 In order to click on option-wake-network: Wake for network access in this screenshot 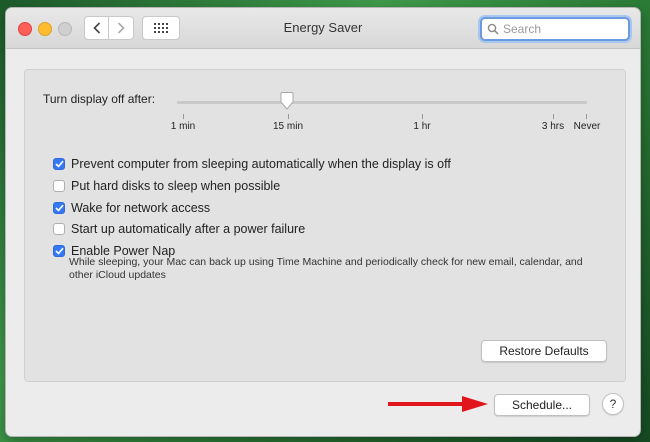, I will do `click(131, 208)`.